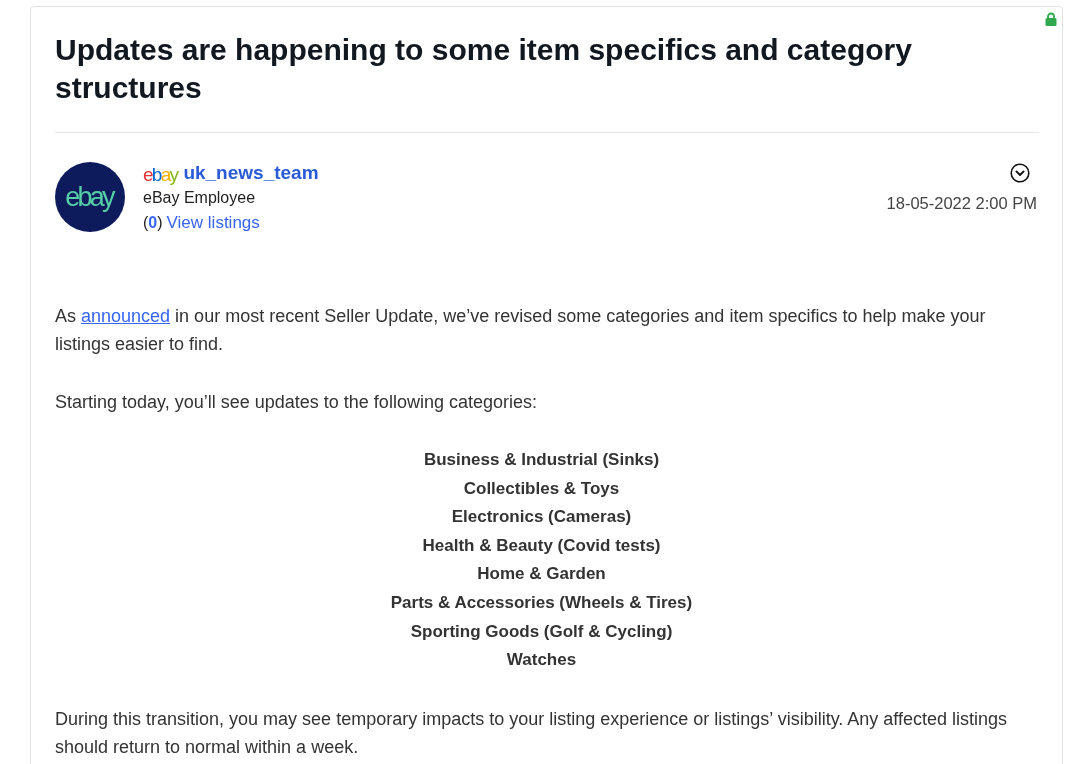 The image size is (1082, 764). What do you see at coordinates (296, 402) in the screenshot?
I see `paragraph: Starting today, you’ll see updates to the following categories:` at bounding box center [296, 402].